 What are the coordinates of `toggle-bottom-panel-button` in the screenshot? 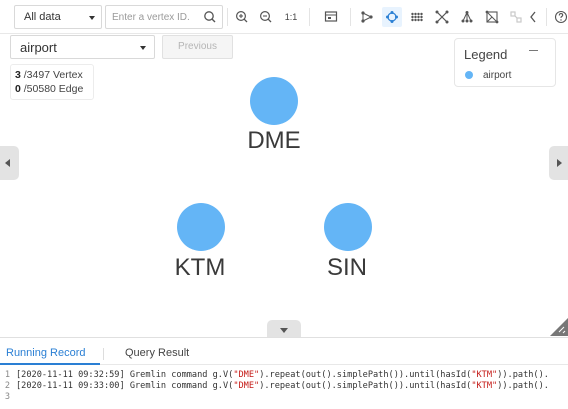 It's located at (284, 328).